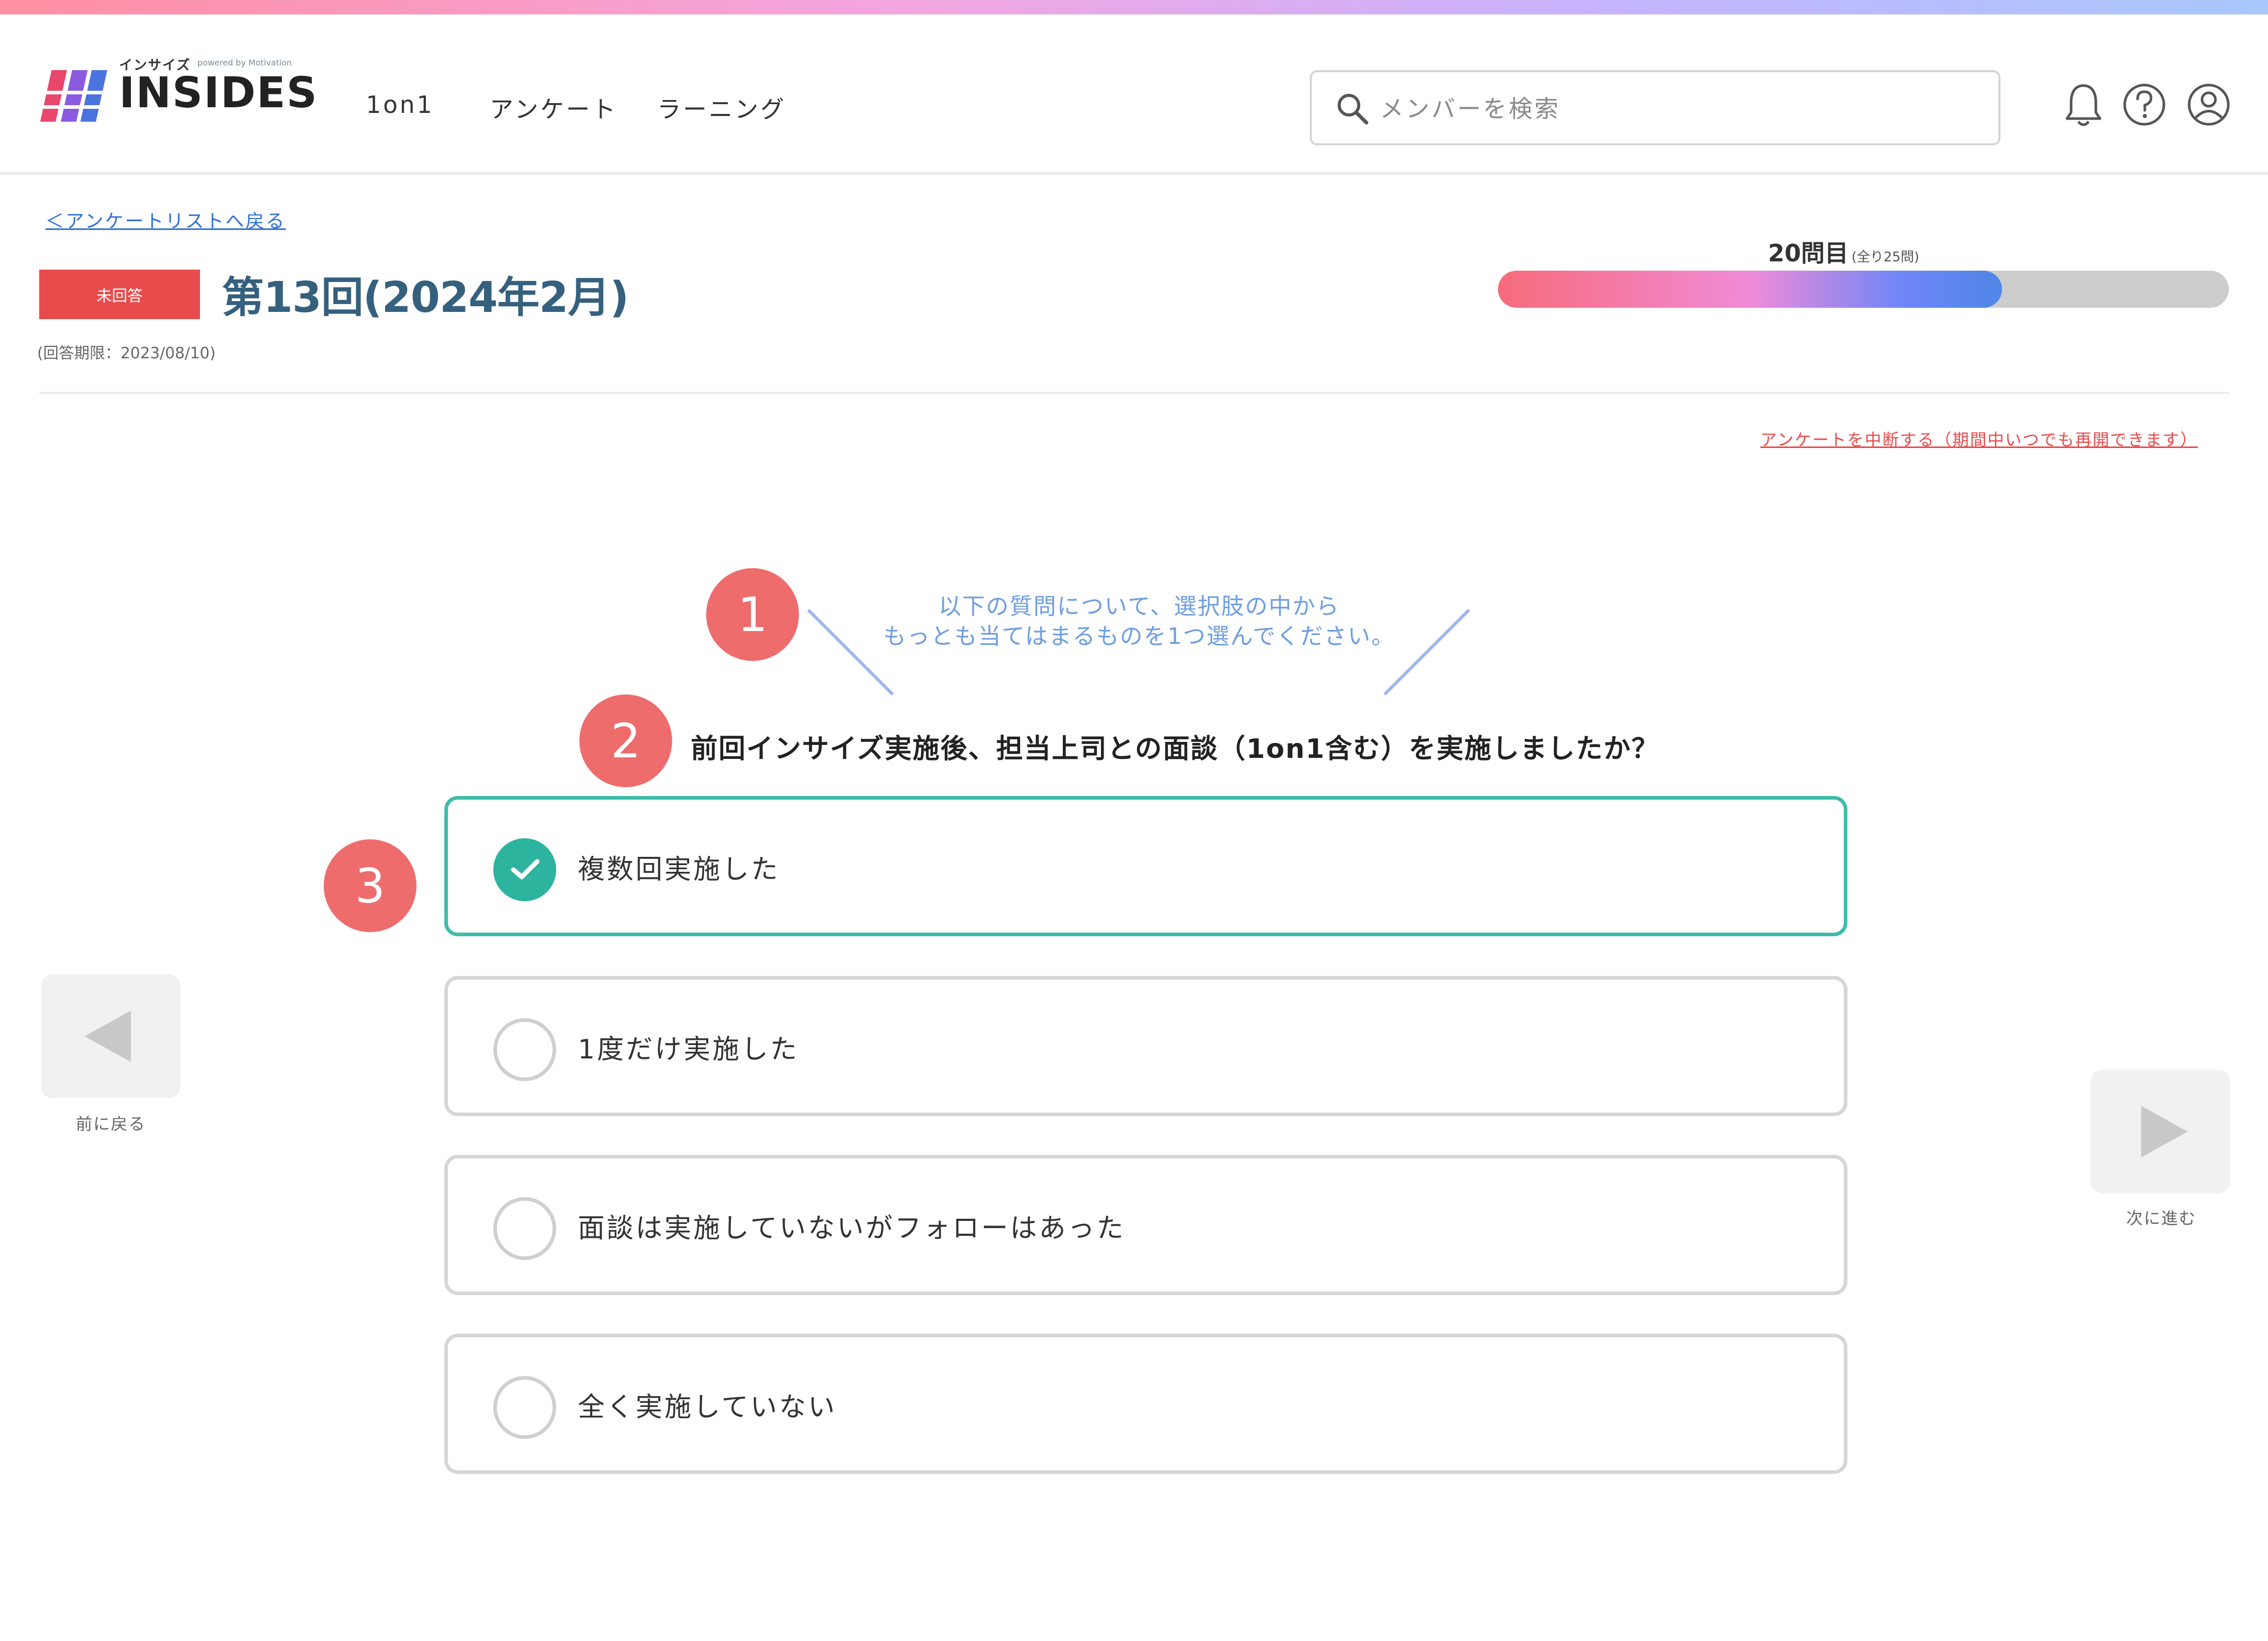  I want to click on answer-option-1: 複数回実施した, so click(1145, 866).